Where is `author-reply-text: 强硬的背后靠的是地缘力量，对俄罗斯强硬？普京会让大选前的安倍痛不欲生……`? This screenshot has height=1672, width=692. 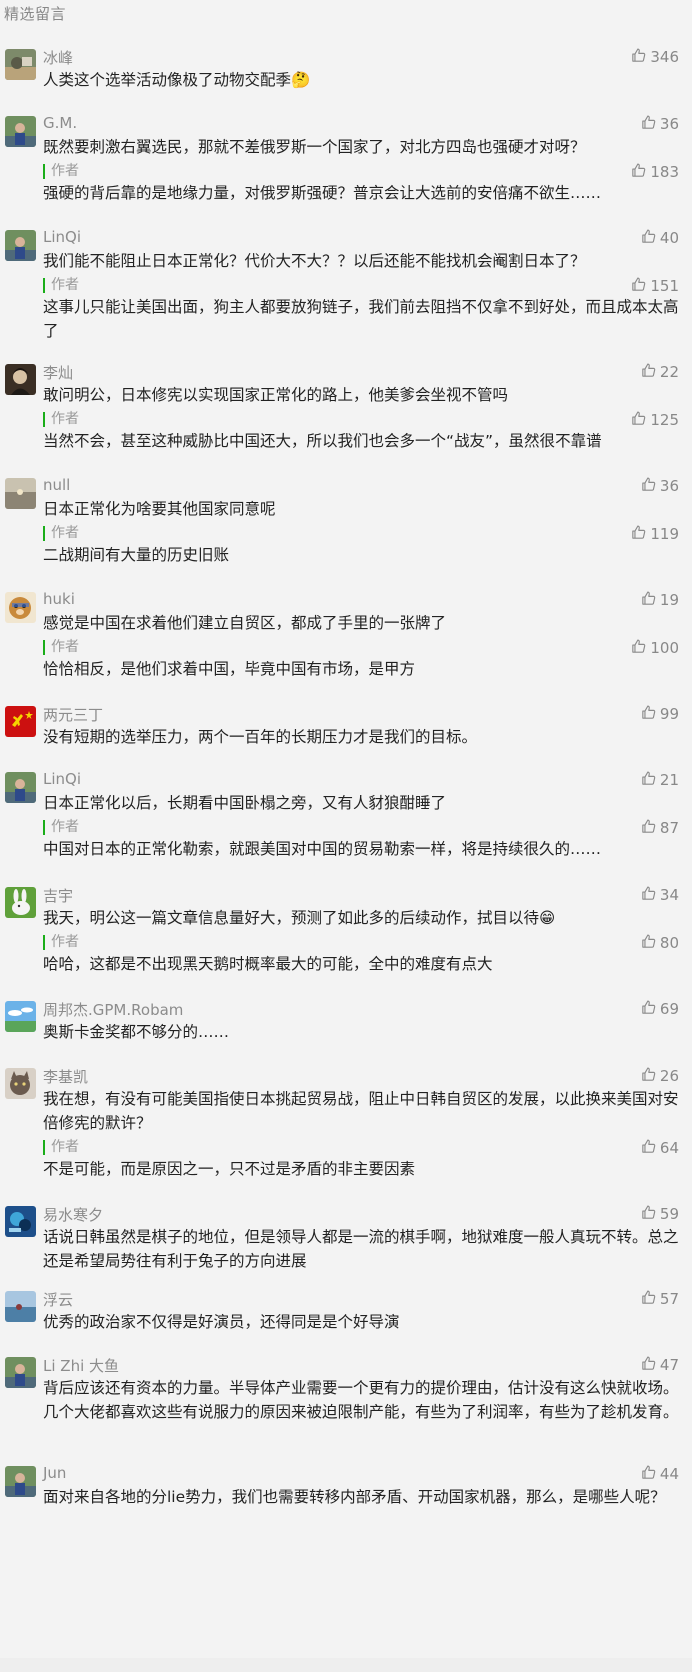
author-reply-text: 强硬的背后靠的是地缘力量，对俄罗斯强硬？普京会让大选前的安倍痛不欲生…… is located at coordinates (322, 193).